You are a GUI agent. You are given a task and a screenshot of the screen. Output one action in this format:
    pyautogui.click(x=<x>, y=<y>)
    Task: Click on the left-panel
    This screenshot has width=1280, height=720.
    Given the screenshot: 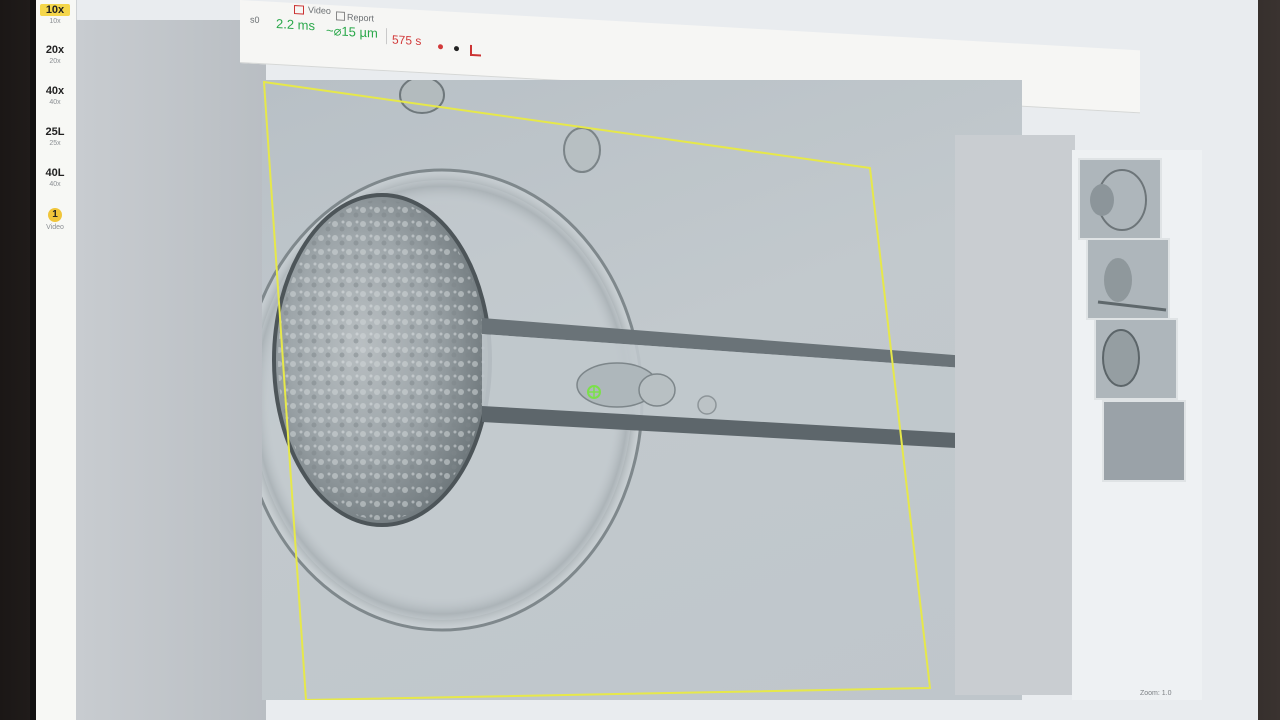 What is the action you would take?
    pyautogui.click(x=171, y=370)
    